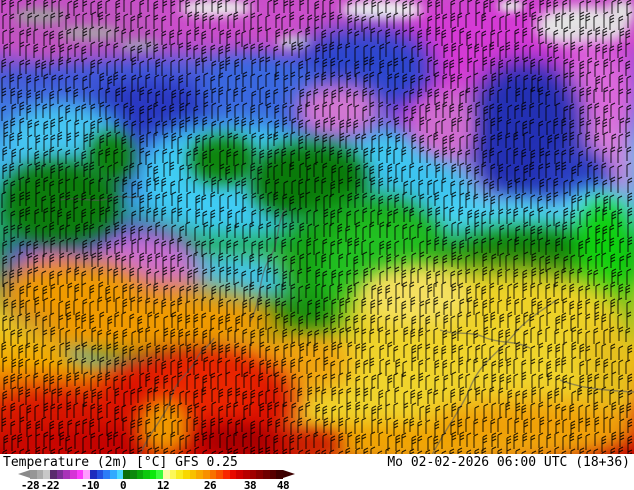 The width and height of the screenshot is (634, 490). I want to click on scale-tick-label: -10, so click(90, 484).